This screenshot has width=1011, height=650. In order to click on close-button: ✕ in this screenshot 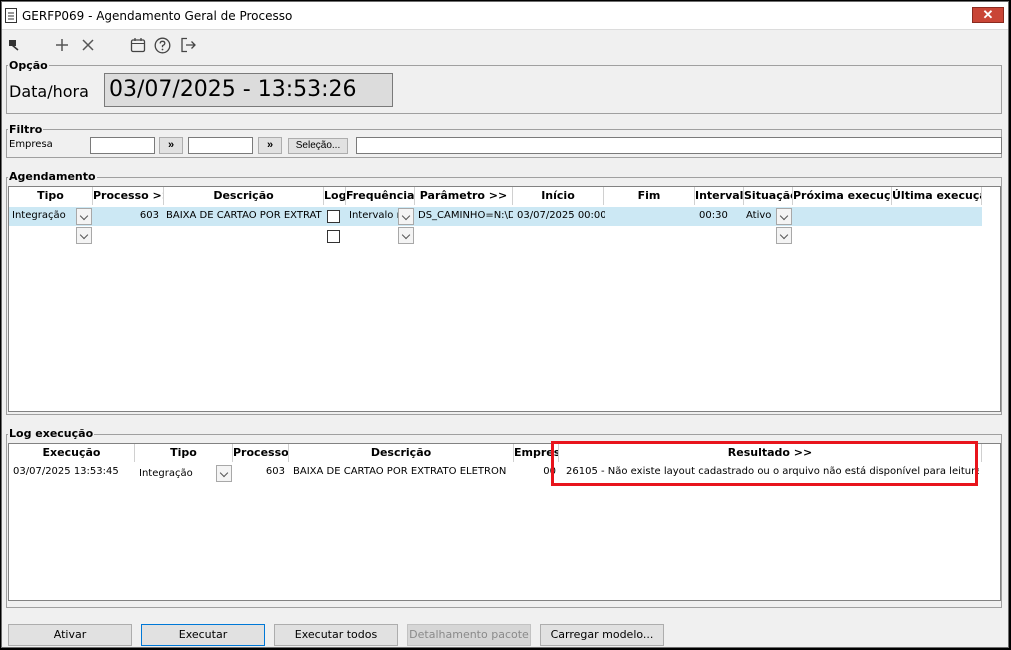, I will do `click(988, 15)`.